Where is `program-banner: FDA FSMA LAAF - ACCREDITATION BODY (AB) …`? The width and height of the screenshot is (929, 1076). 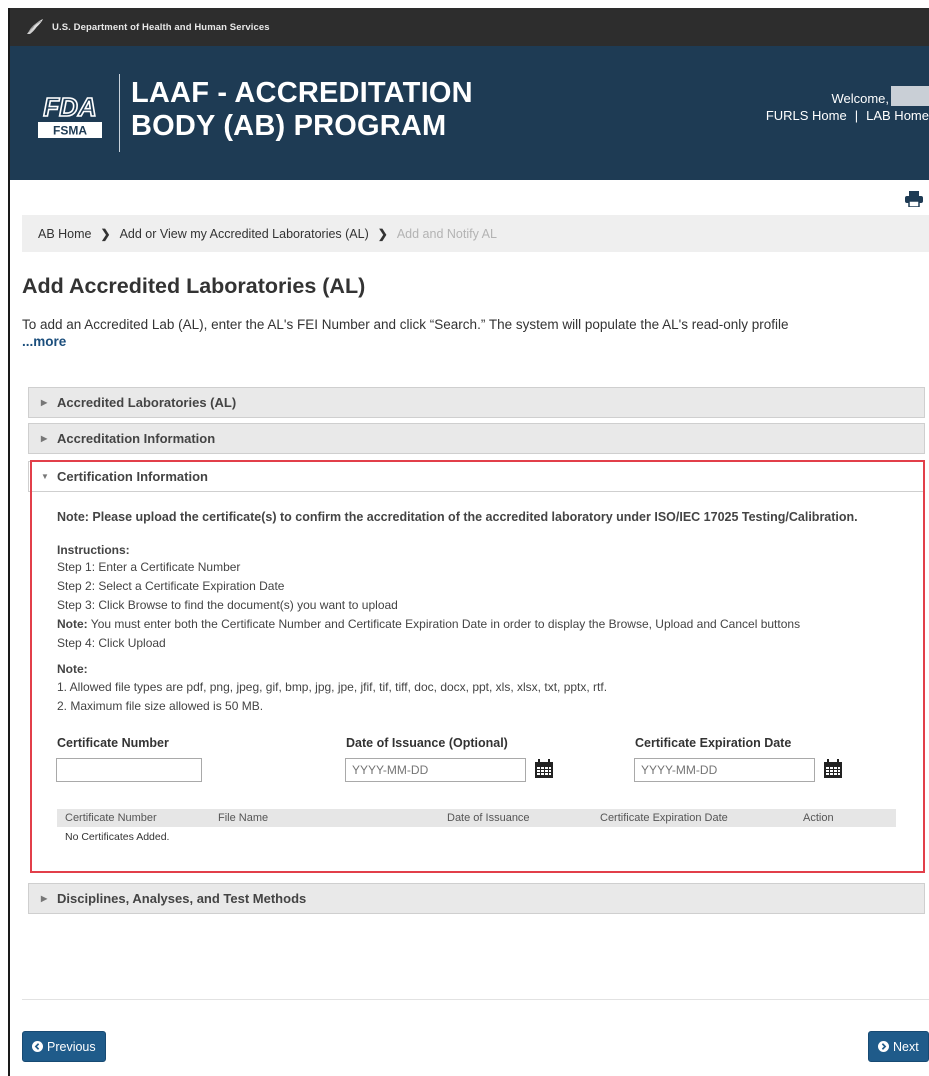
program-banner: FDA FSMA LAAF - ACCREDITATION BODY (AB) … is located at coordinates (469, 113).